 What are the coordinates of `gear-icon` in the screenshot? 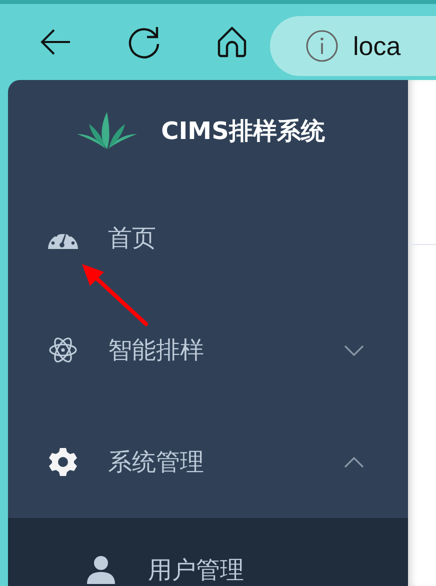 It's located at (63, 462).